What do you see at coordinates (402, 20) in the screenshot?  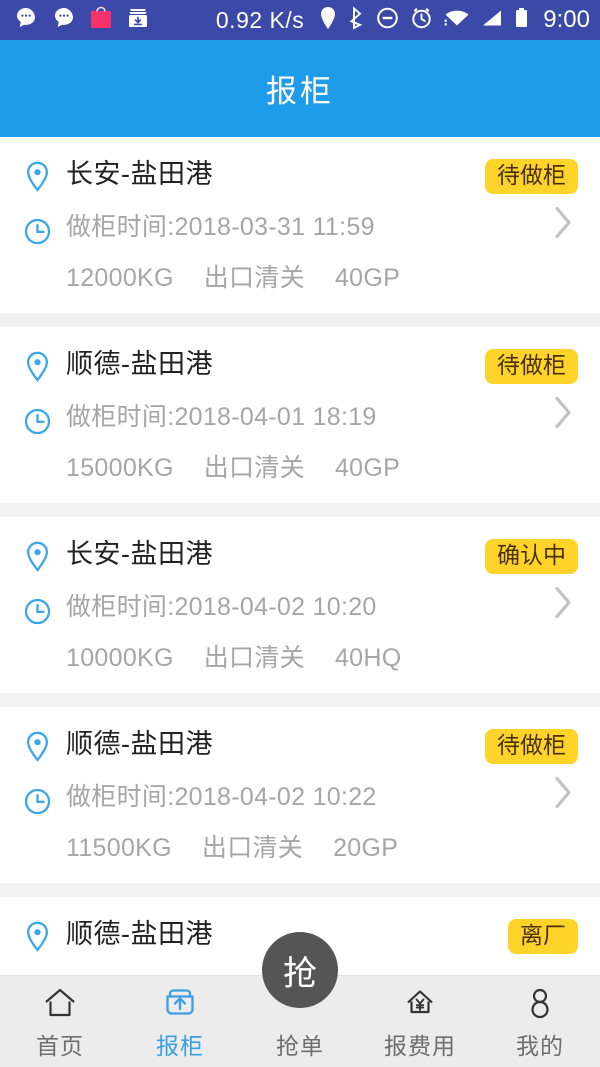 I see `status-bar-right-icons: 0.92 K/s 9:00` at bounding box center [402, 20].